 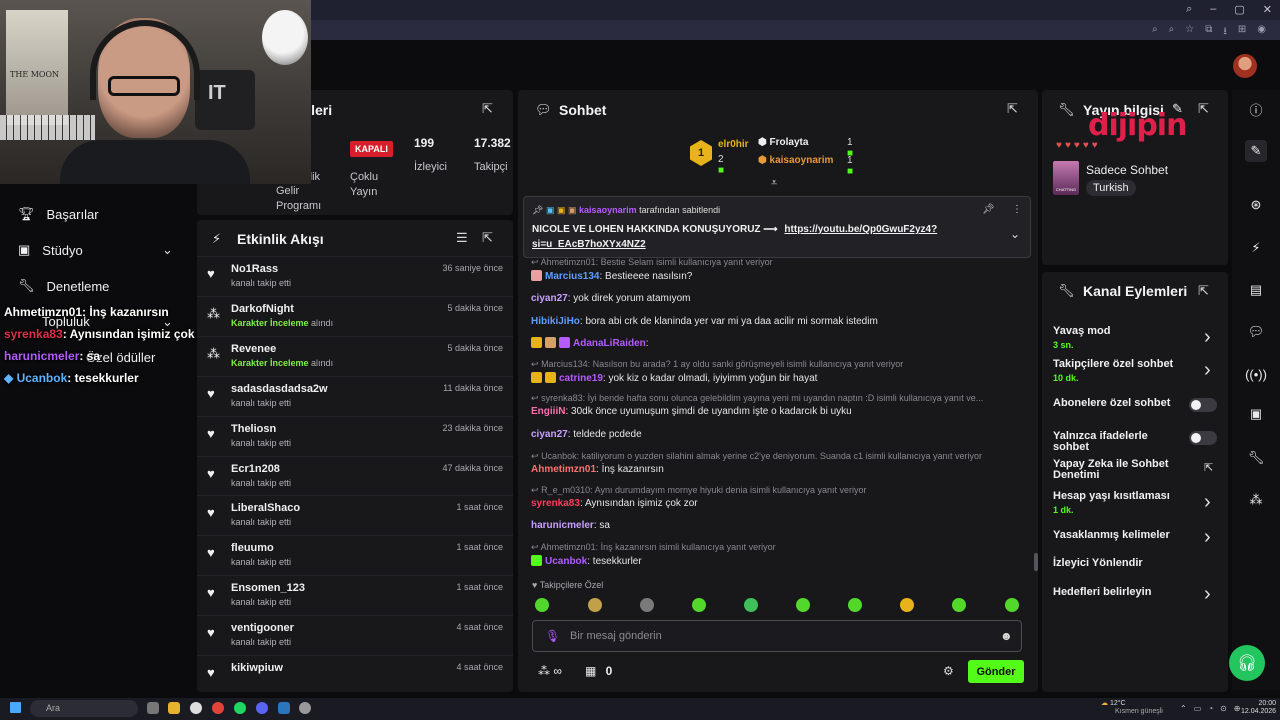 I want to click on pinned-link: si=u_EAcB7hoXYx4NZ2, so click(x=589, y=244).